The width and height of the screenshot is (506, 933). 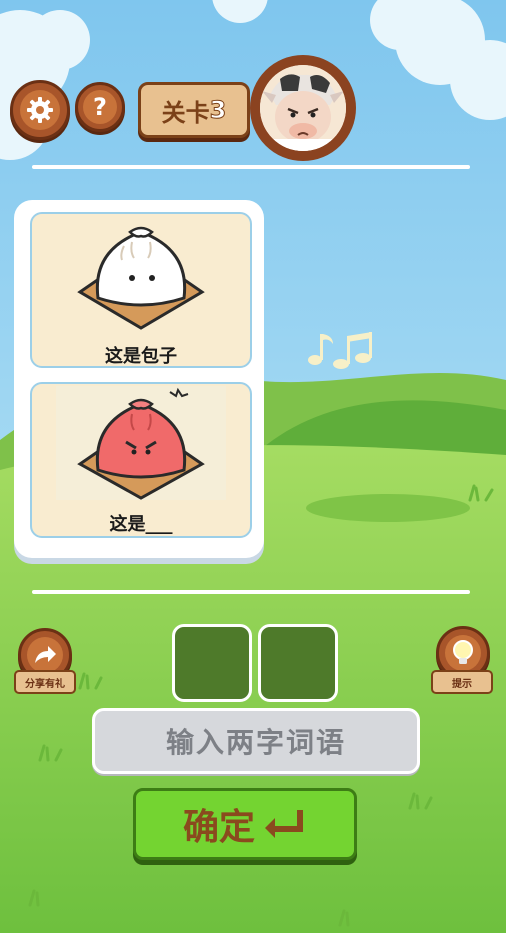 I want to click on gear-icon, so click(x=40, y=110).